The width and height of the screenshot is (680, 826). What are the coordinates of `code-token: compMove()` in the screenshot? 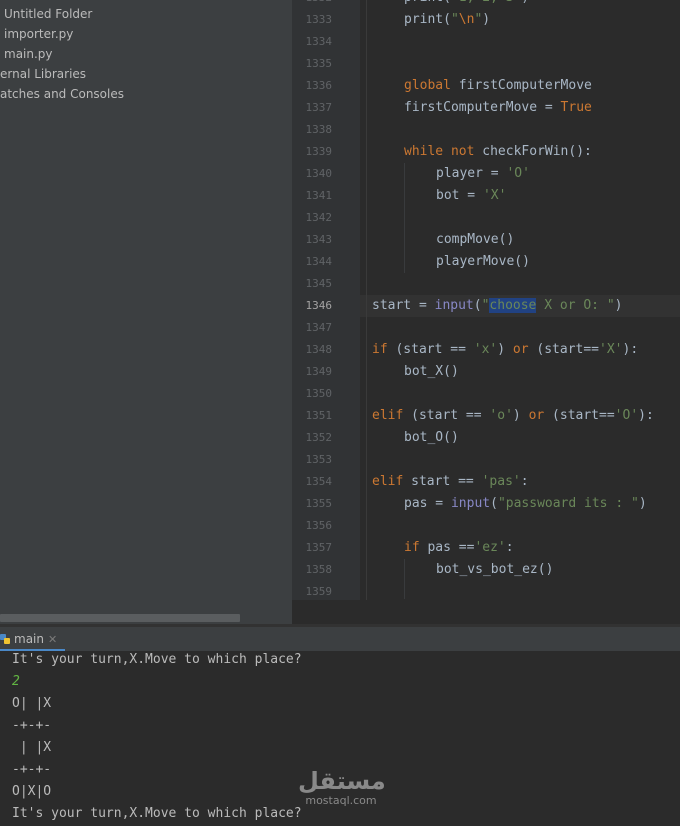 It's located at (475, 239).